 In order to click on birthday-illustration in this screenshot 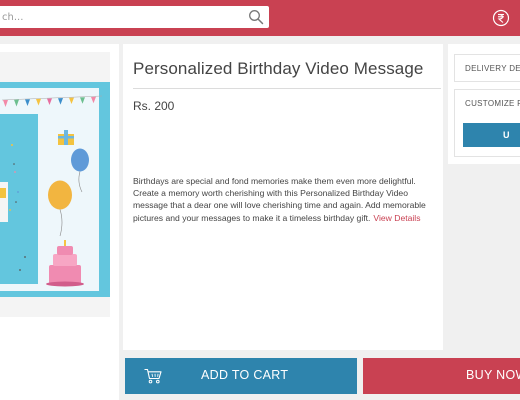, I will do `click(55, 184)`.